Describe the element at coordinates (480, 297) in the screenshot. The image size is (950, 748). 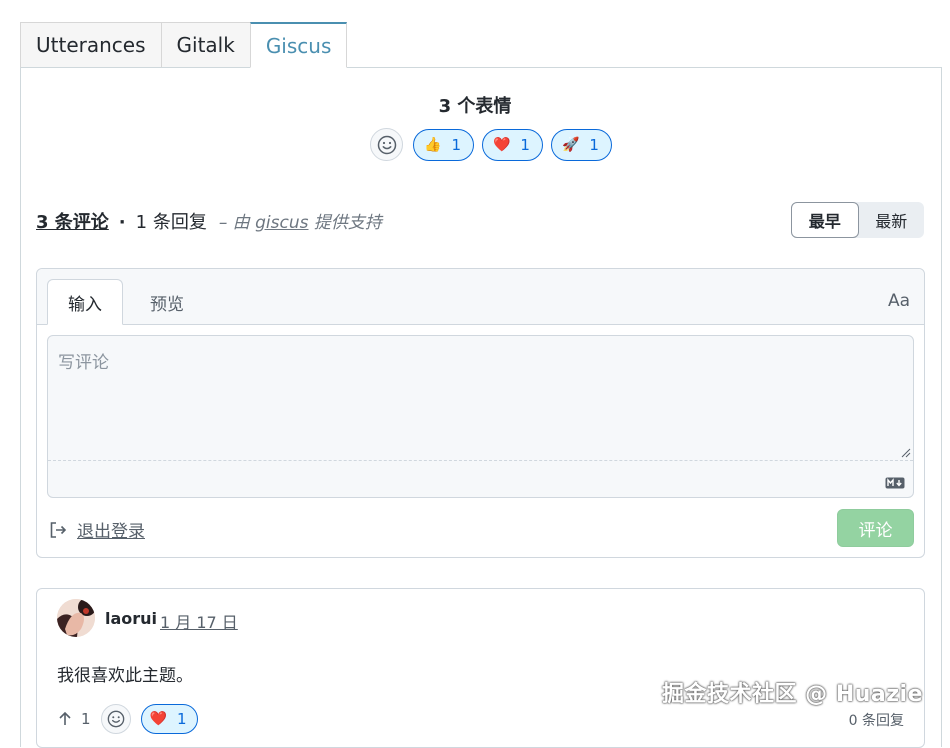
I see `editor-header: 输入 预览 Aa` at that location.